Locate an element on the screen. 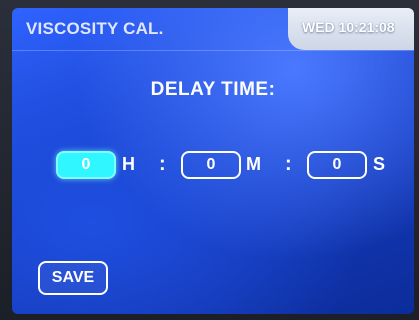  clock-panel: WED 10:21:08 is located at coordinates (351, 29).